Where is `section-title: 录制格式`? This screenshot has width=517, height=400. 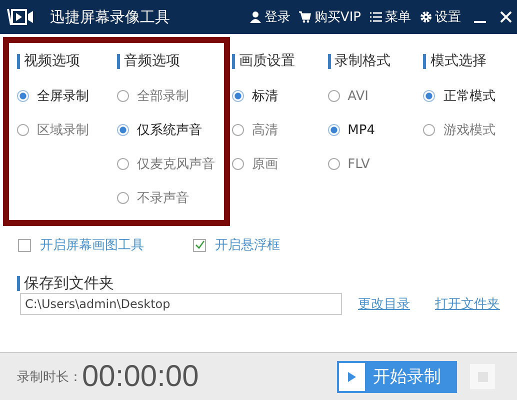 section-title: 录制格式 is located at coordinates (375, 61).